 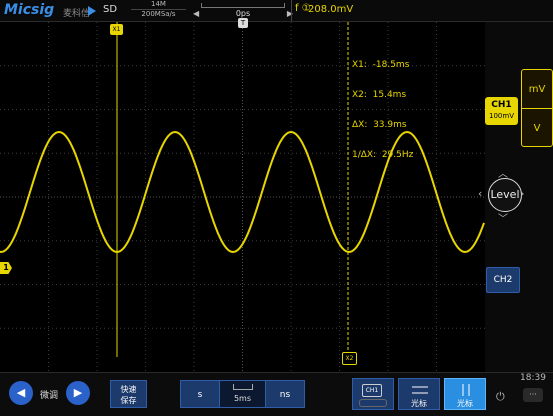 I want to click on memory-depth-display: 14M 200MSa/s, so click(x=158, y=9).